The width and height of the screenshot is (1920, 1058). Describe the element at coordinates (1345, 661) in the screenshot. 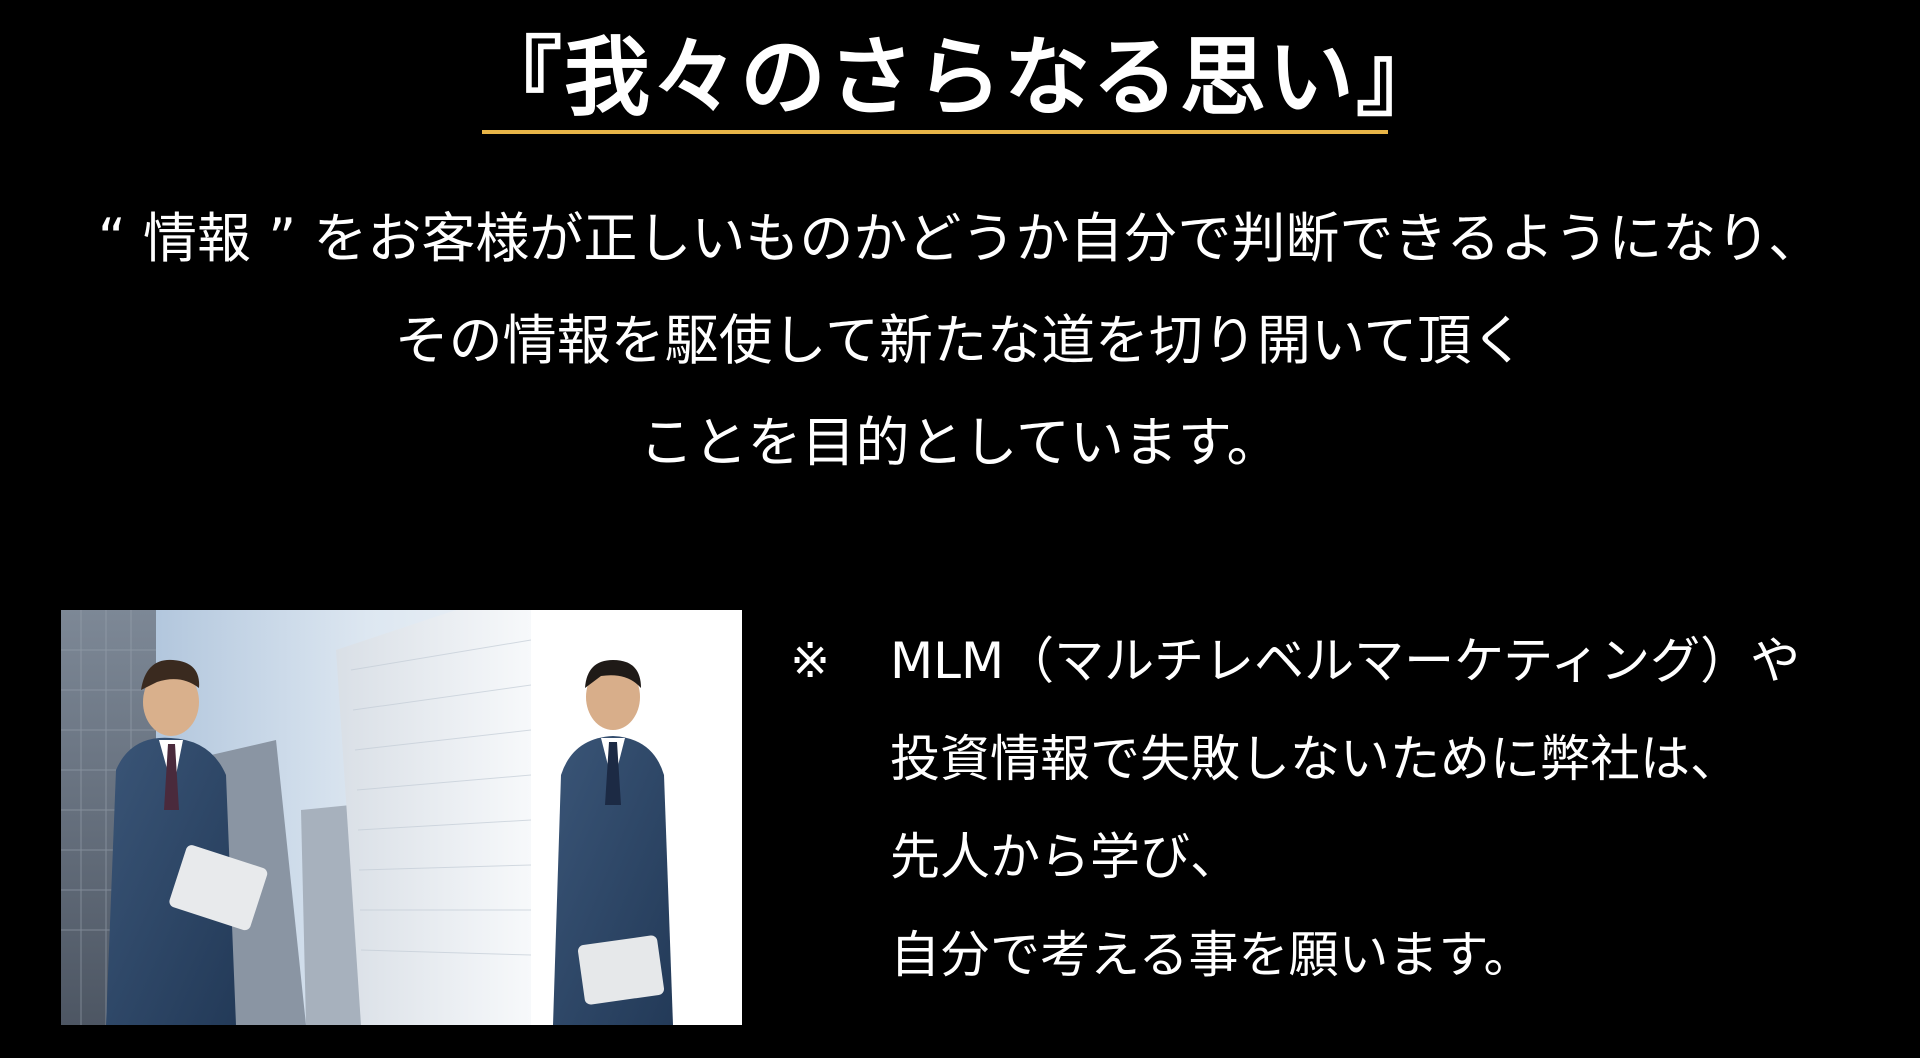

I see `note-line: MLM（マルチレベルマーケティング）や` at that location.